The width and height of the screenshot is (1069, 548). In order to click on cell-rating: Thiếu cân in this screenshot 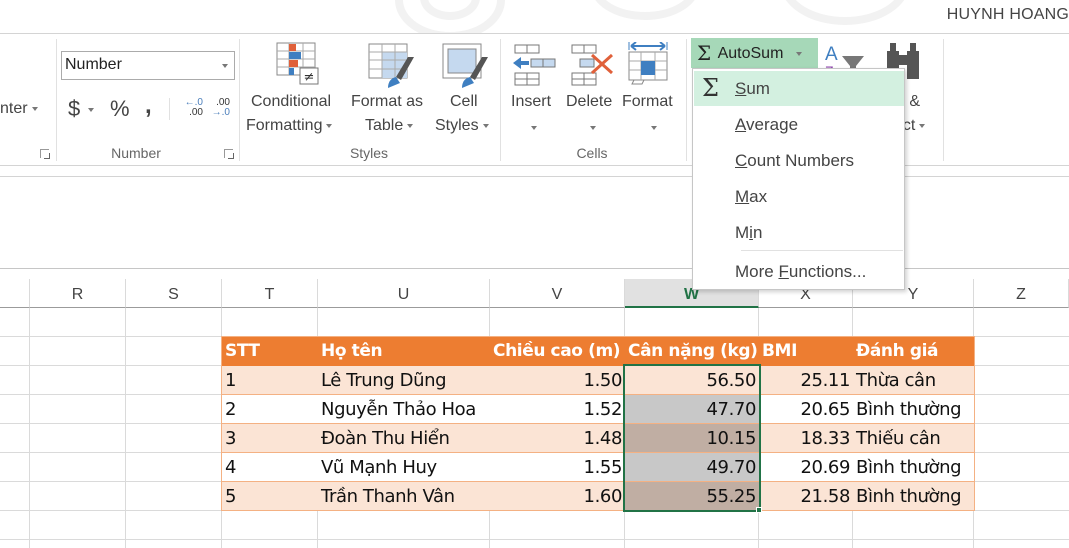, I will do `click(913, 438)`.